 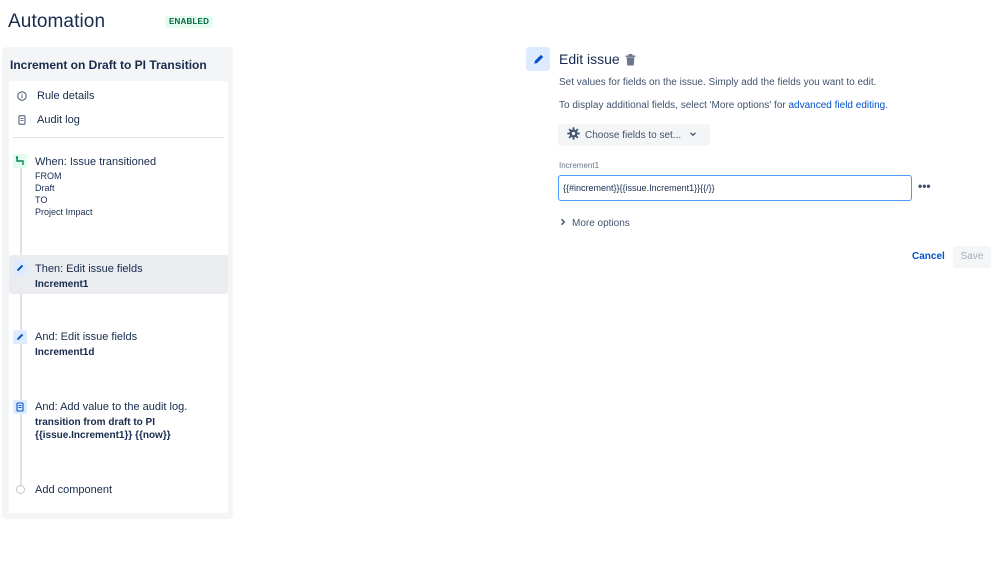 I want to click on increment1-field-label: Increment1, so click(x=579, y=165).